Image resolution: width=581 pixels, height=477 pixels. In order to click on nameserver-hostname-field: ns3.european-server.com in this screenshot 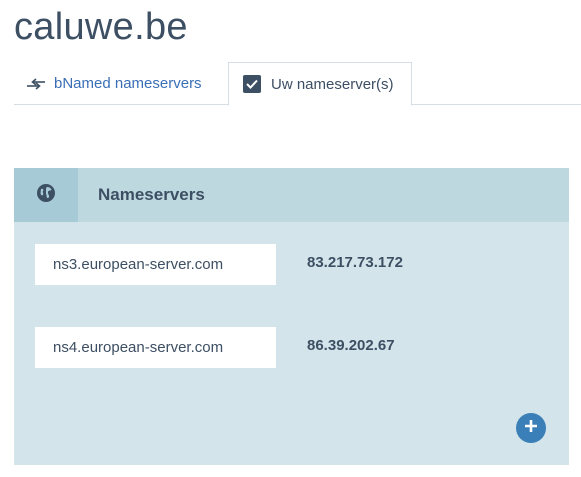, I will do `click(155, 264)`.